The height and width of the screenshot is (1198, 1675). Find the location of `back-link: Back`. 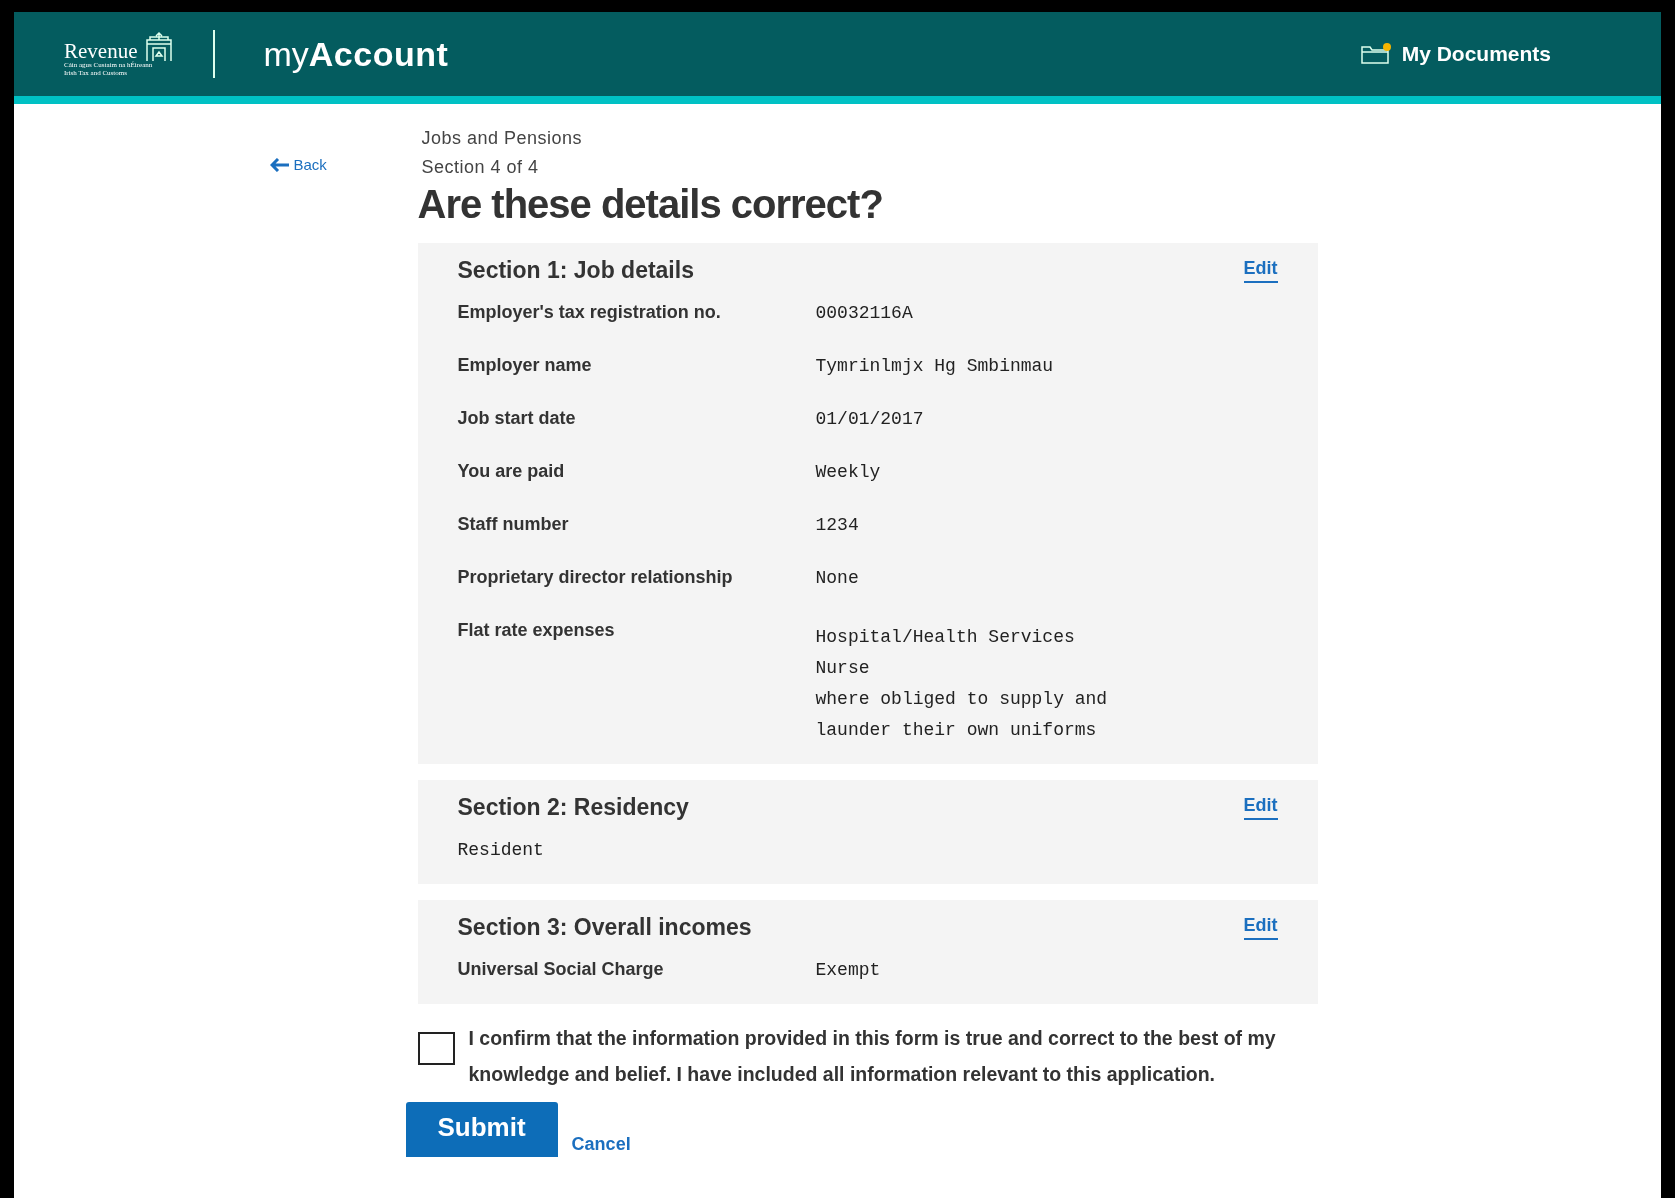

back-link: Back is located at coordinates (298, 164).